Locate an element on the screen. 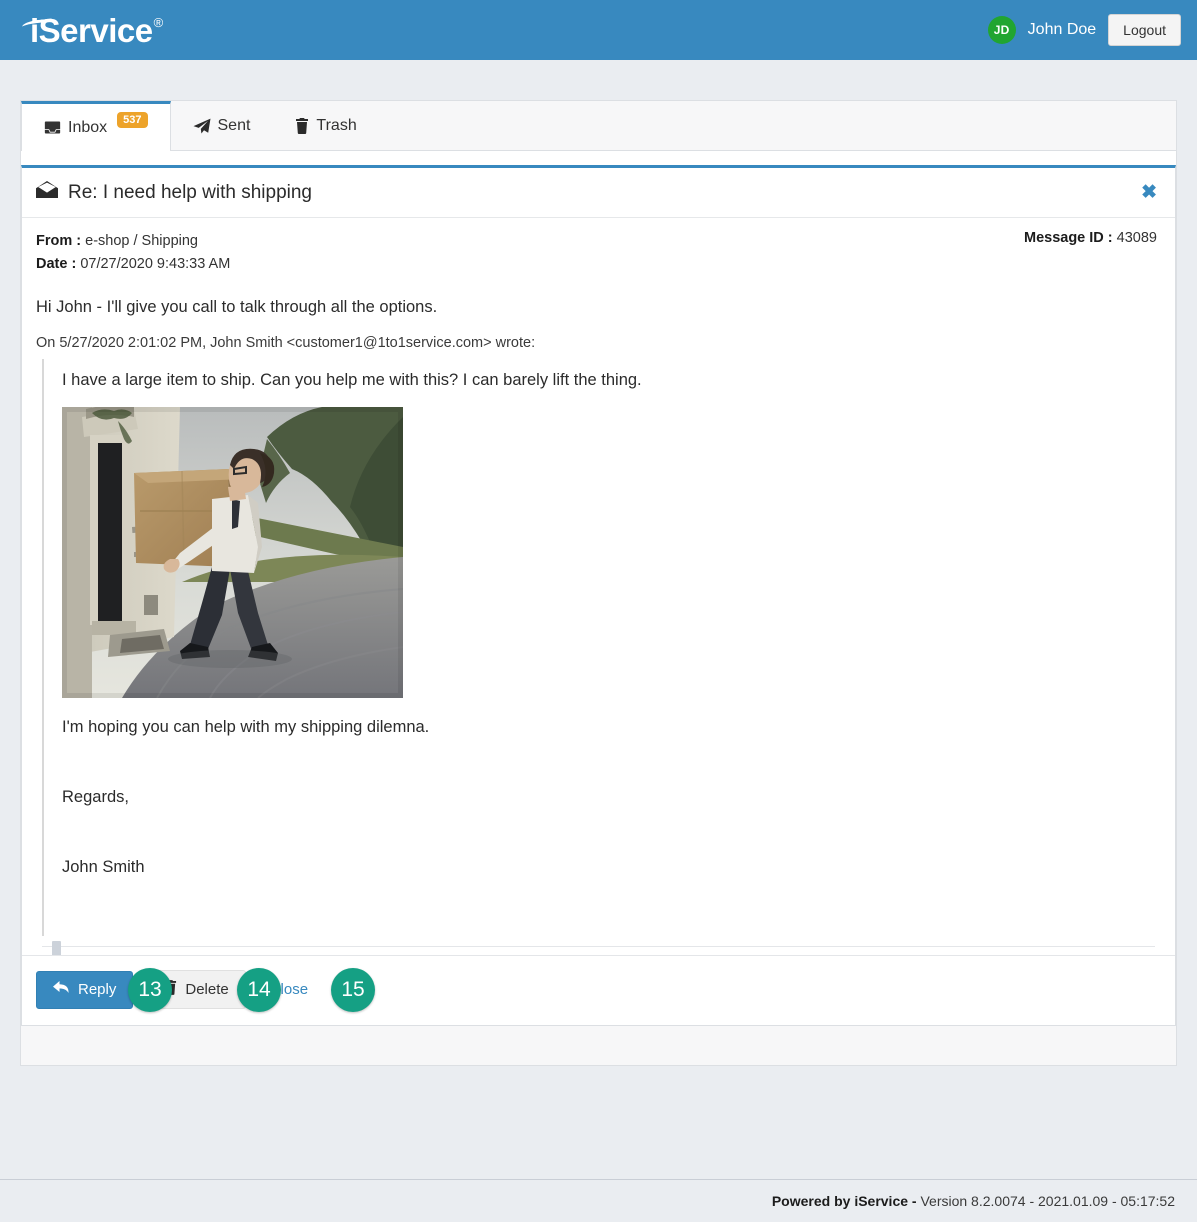  close-x-icon: ✖ is located at coordinates (1149, 192).